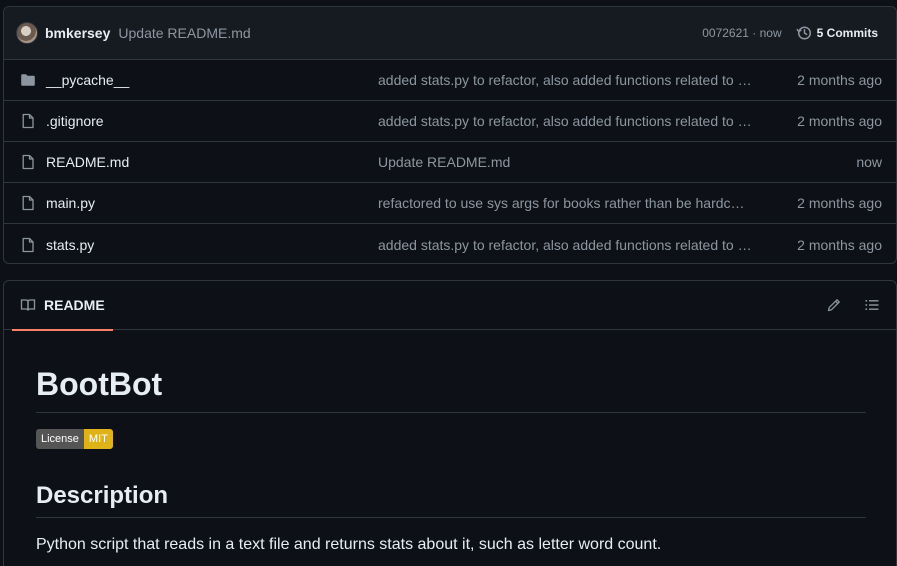  Describe the element at coordinates (410, 33) in the screenshot. I see `latest-commit-message: Update README.md` at that location.